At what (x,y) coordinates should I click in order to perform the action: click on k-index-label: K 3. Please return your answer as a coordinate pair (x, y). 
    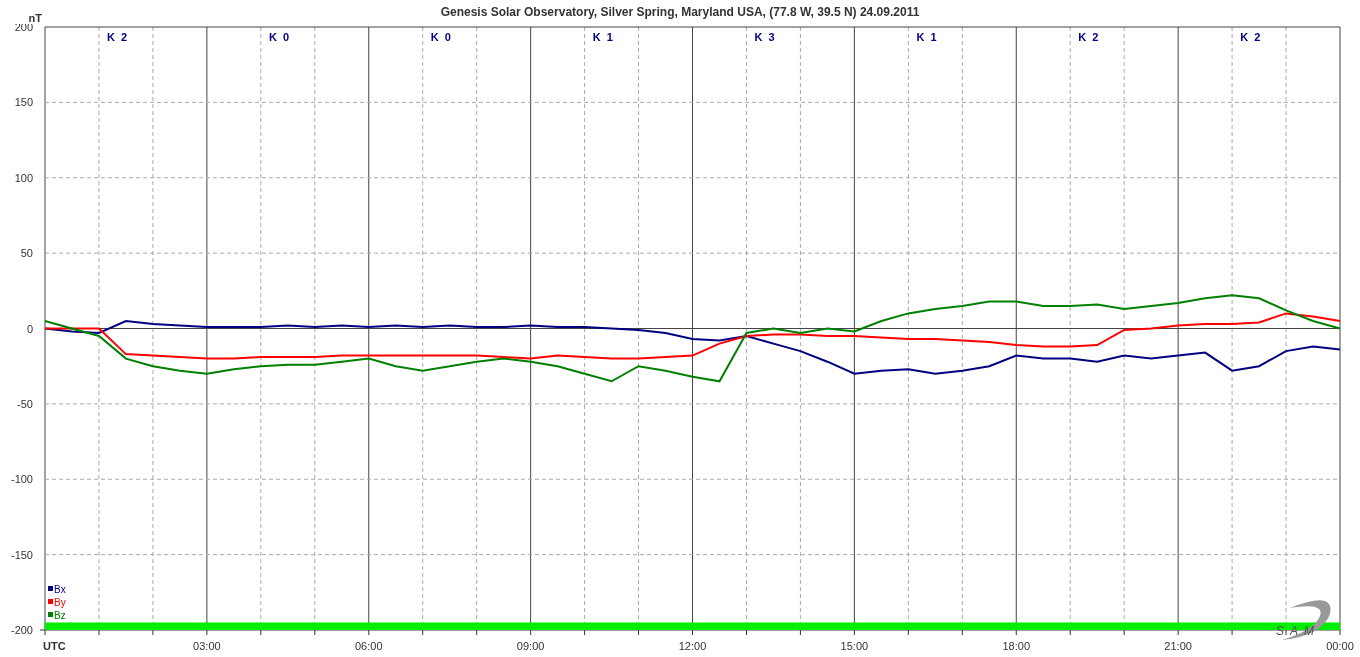
    Looking at the image, I should click on (765, 37).